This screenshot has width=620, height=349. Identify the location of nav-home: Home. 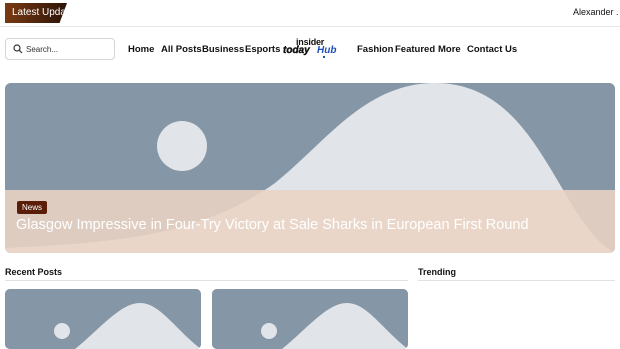
(141, 49).